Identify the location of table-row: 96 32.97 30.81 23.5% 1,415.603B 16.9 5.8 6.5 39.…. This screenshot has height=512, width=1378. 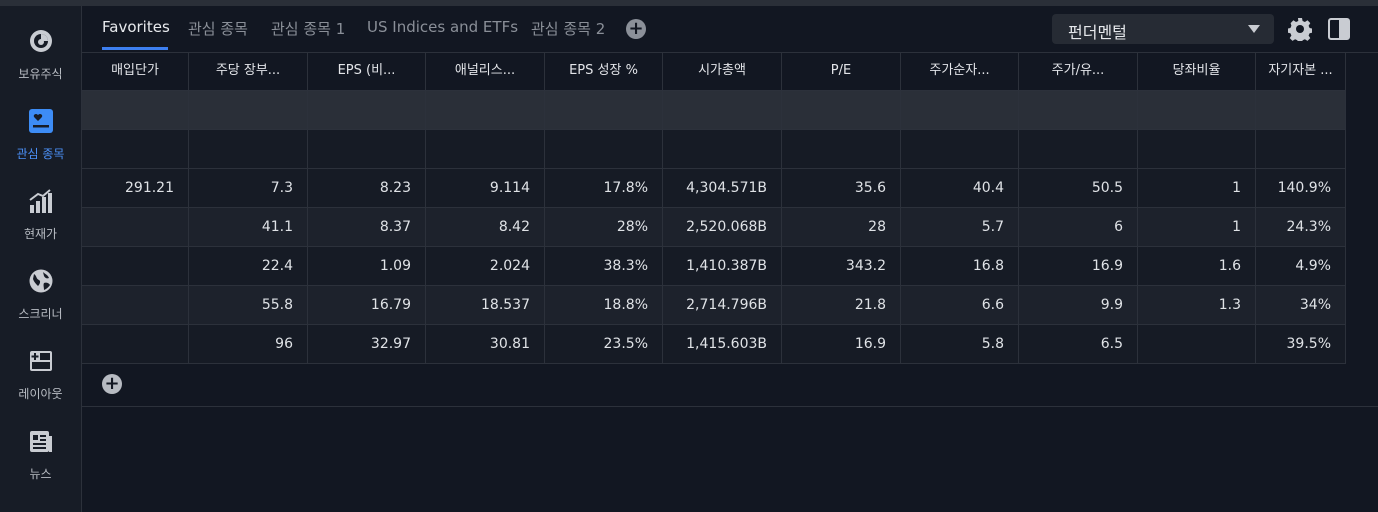
(714, 344).